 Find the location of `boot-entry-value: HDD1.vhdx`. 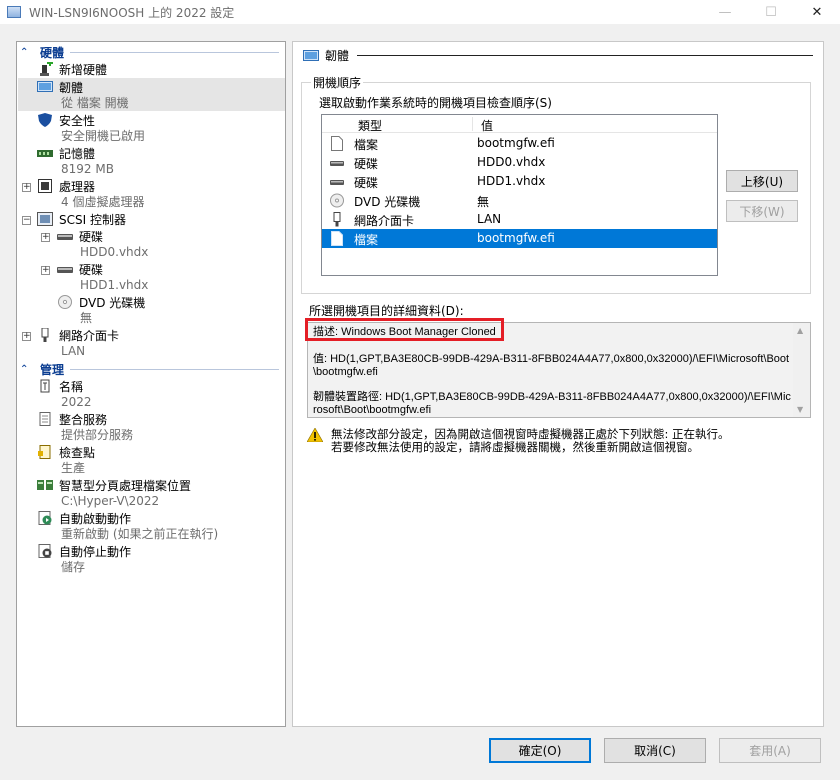

boot-entry-value: HDD1.vhdx is located at coordinates (511, 181).